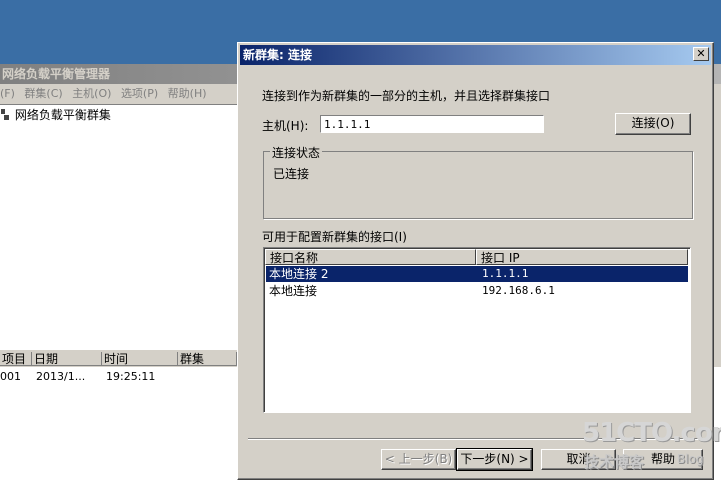  Describe the element at coordinates (494, 459) in the screenshot. I see `next-button: 下一步(N) >` at that location.